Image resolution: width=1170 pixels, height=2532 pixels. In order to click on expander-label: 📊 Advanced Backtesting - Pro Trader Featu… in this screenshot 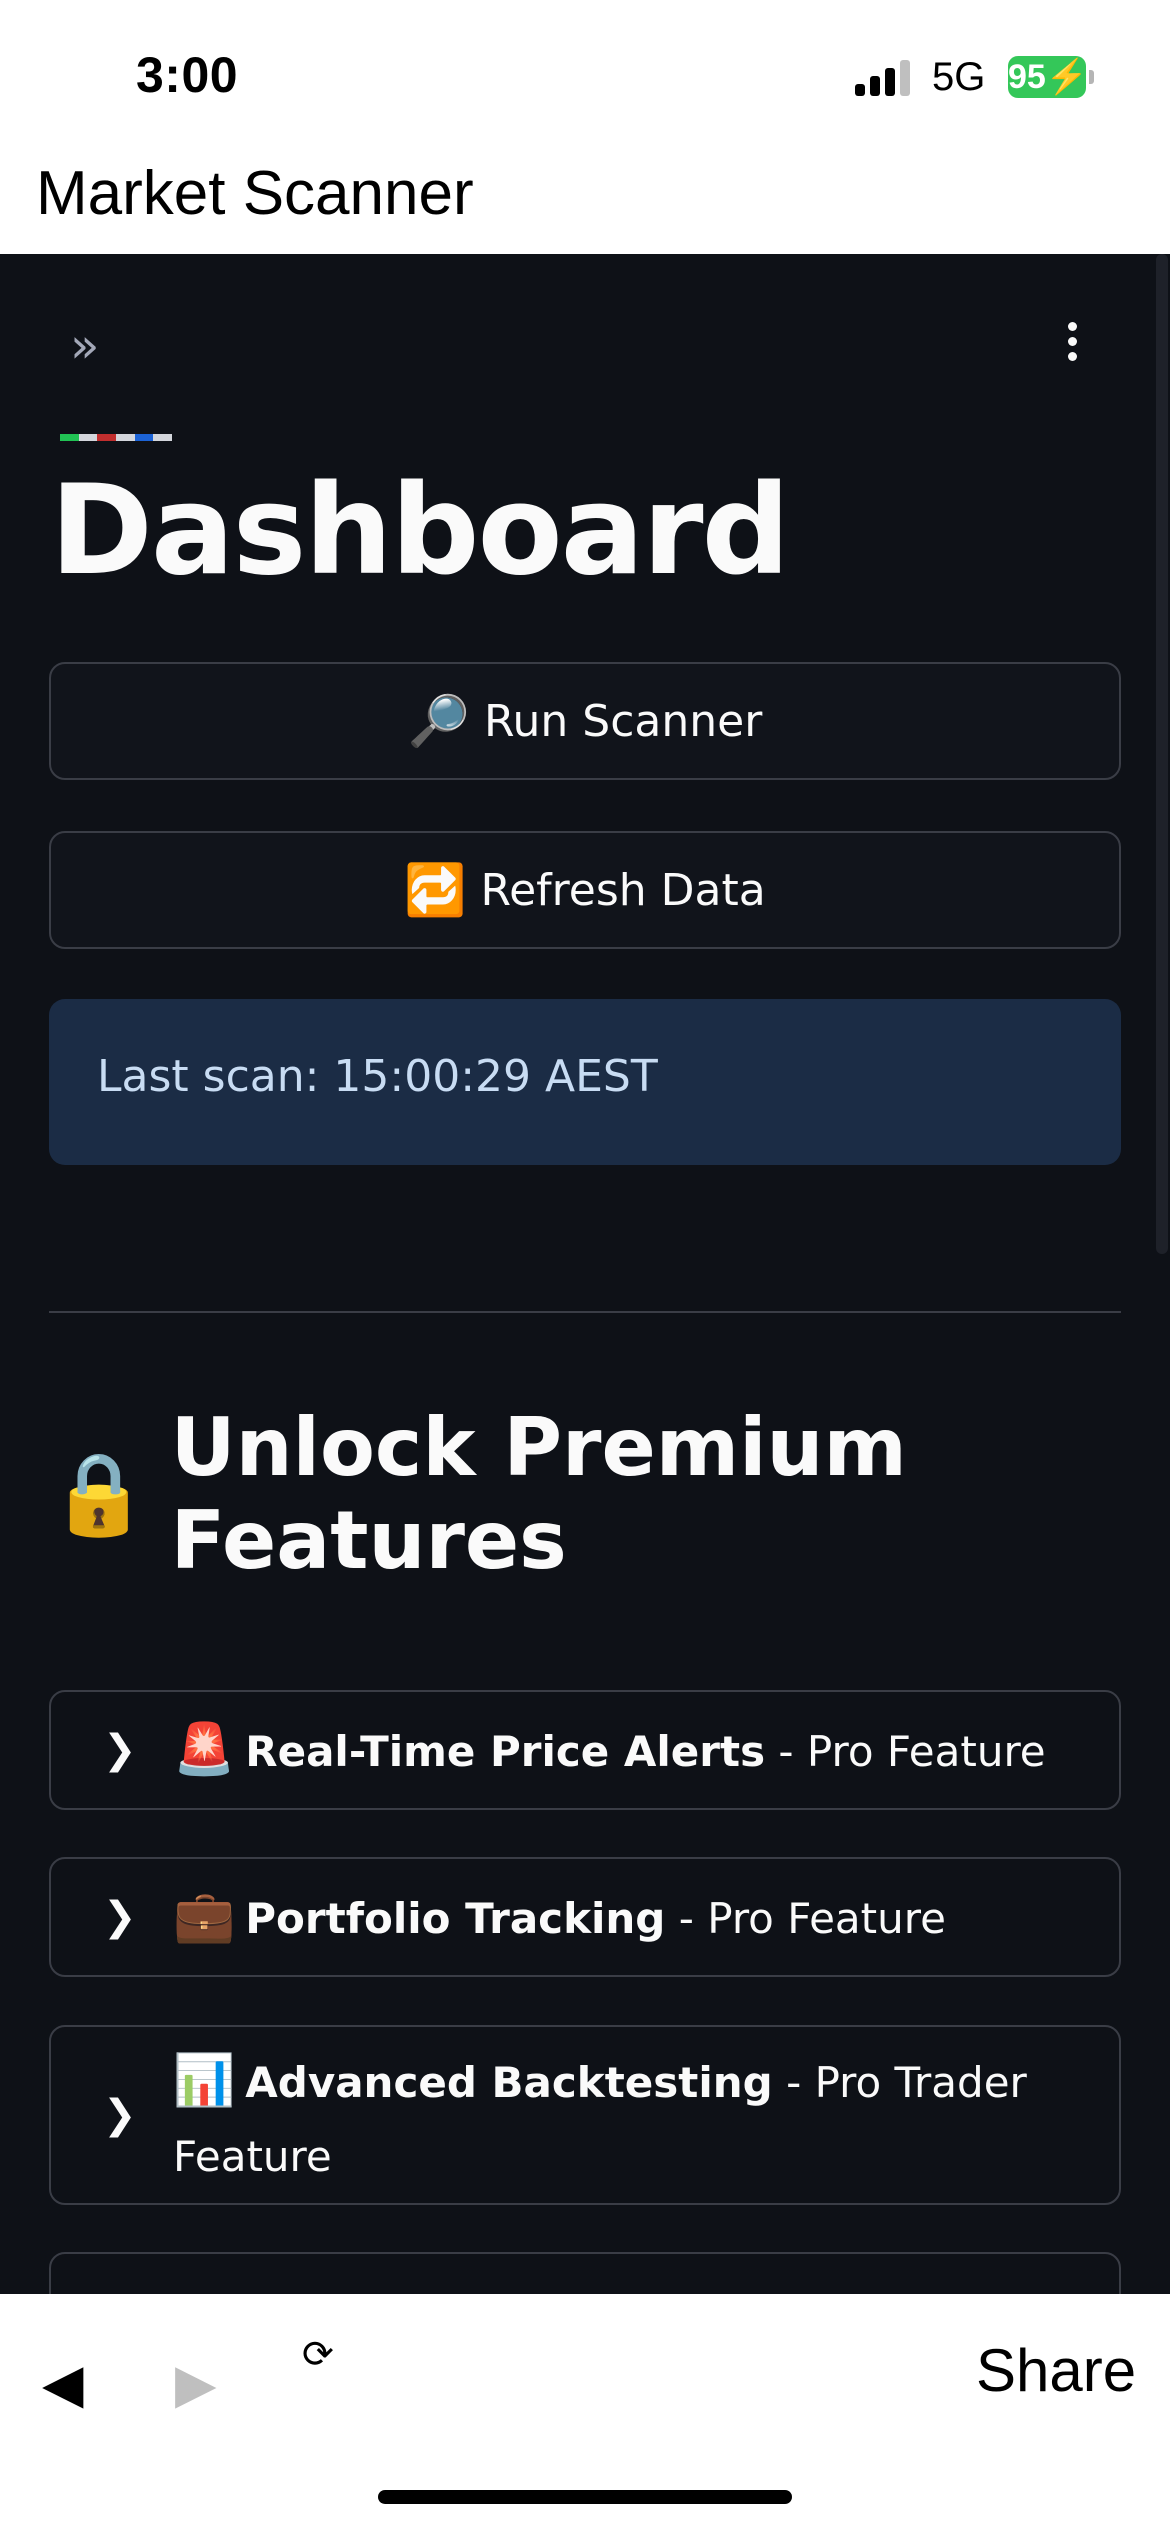, I will do `click(626, 2118)`.